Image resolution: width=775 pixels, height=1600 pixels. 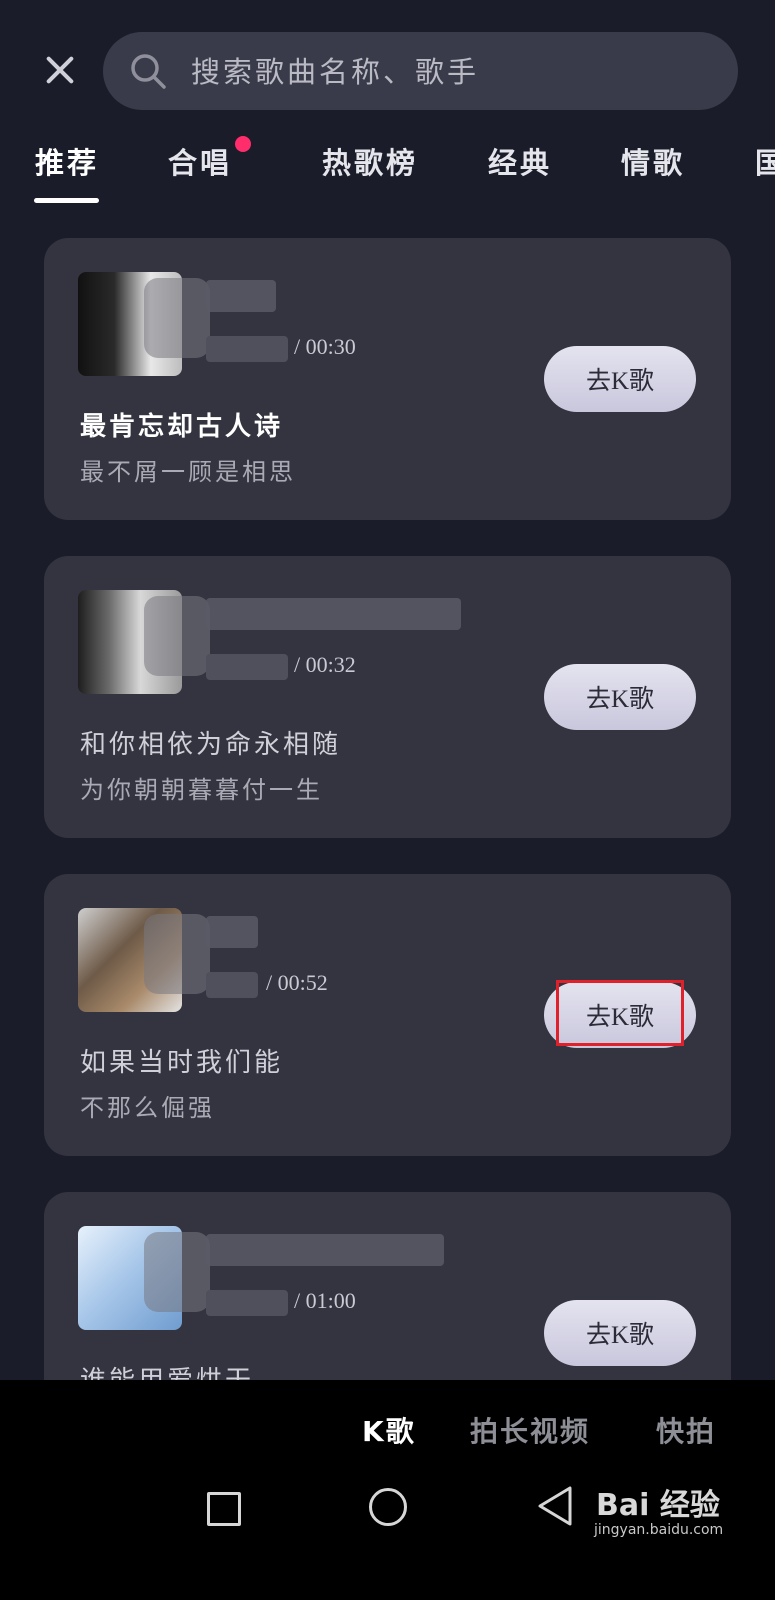 What do you see at coordinates (520, 161) in the screenshot?
I see `tab-classic: 经典` at bounding box center [520, 161].